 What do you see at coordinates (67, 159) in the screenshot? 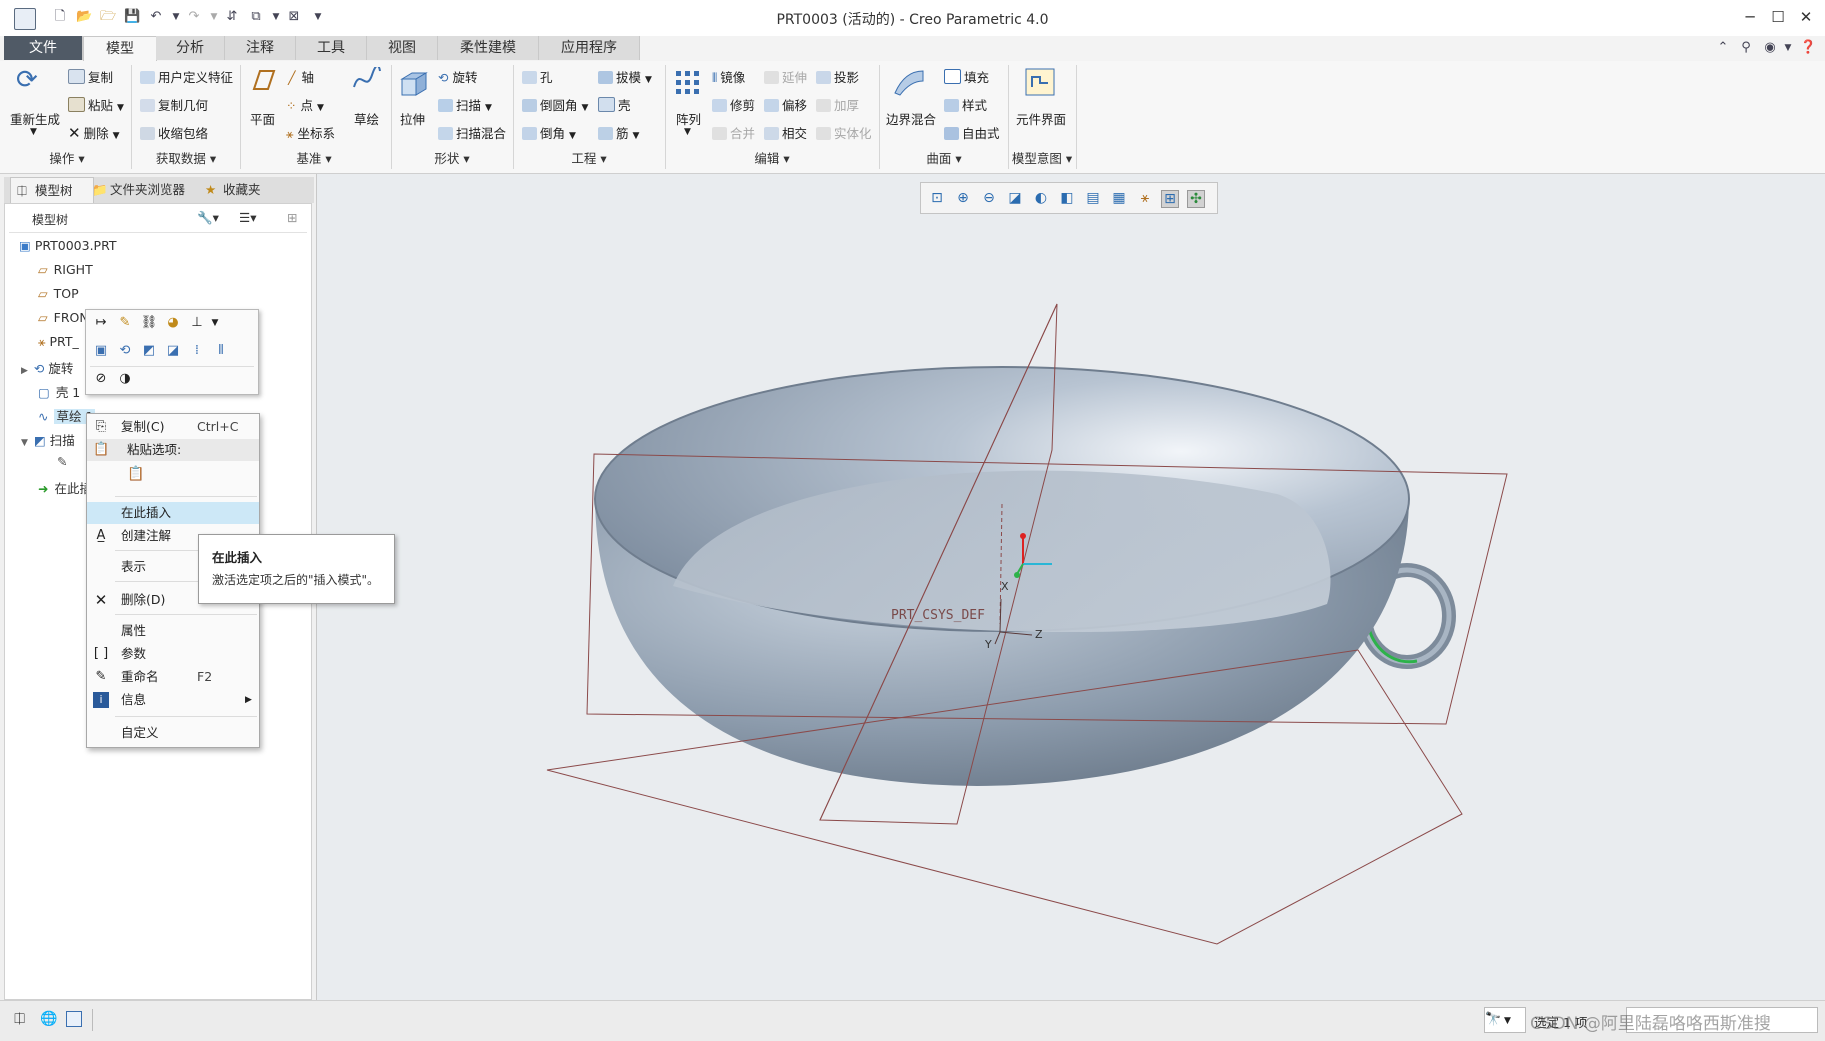
I see `group-operations: 操作 ▾` at bounding box center [67, 159].